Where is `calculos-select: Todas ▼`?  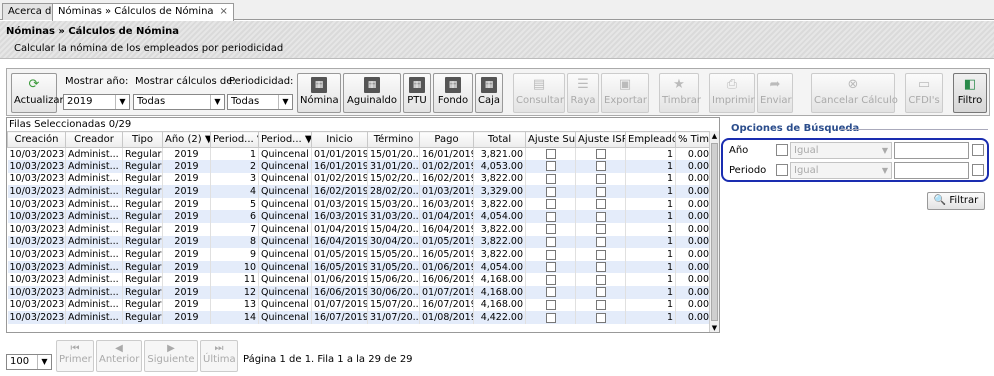
calculos-select: Todas ▼ is located at coordinates (179, 102).